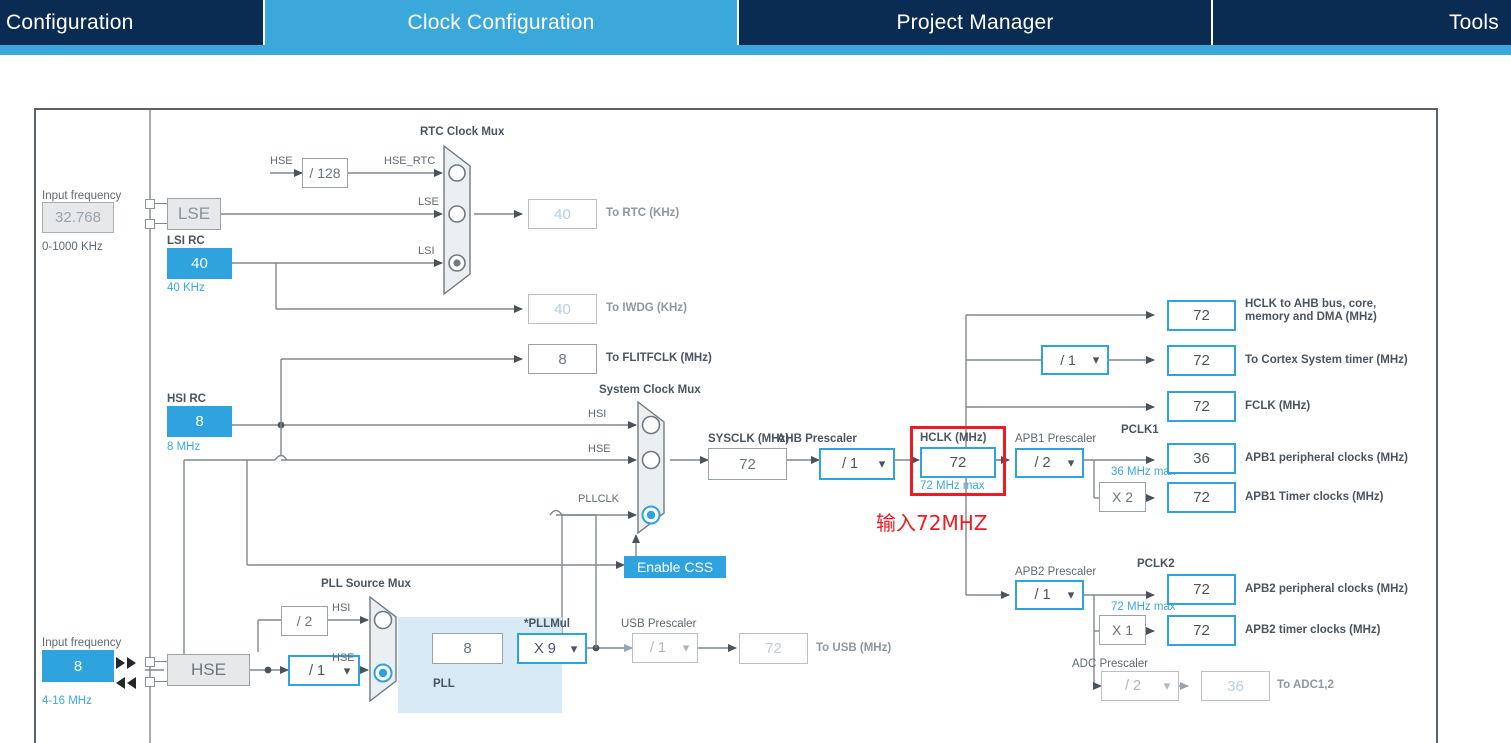  I want to click on apb1-timer-multiplier-value: X 2, so click(1122, 497).